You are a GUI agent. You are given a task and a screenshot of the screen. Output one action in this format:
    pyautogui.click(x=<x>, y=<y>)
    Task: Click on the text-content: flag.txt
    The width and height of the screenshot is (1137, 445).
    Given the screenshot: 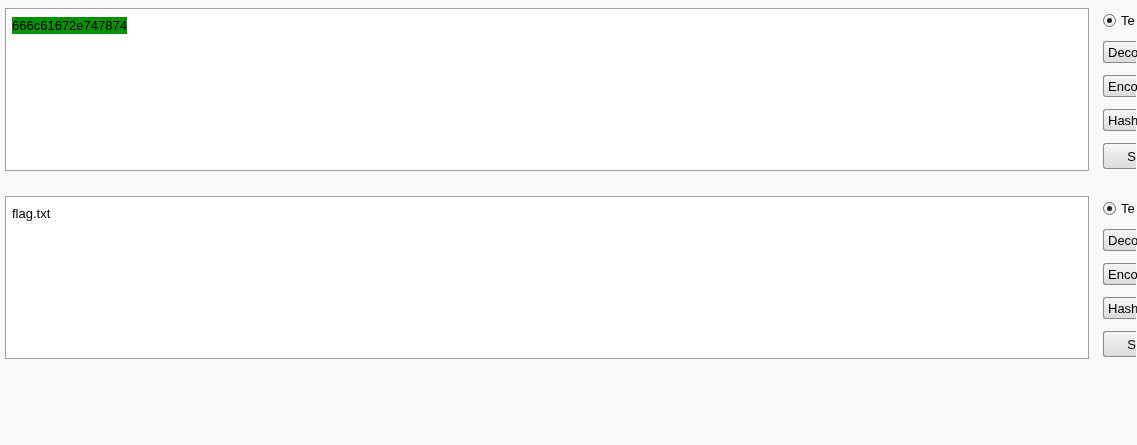 What is the action you would take?
    pyautogui.click(x=31, y=213)
    